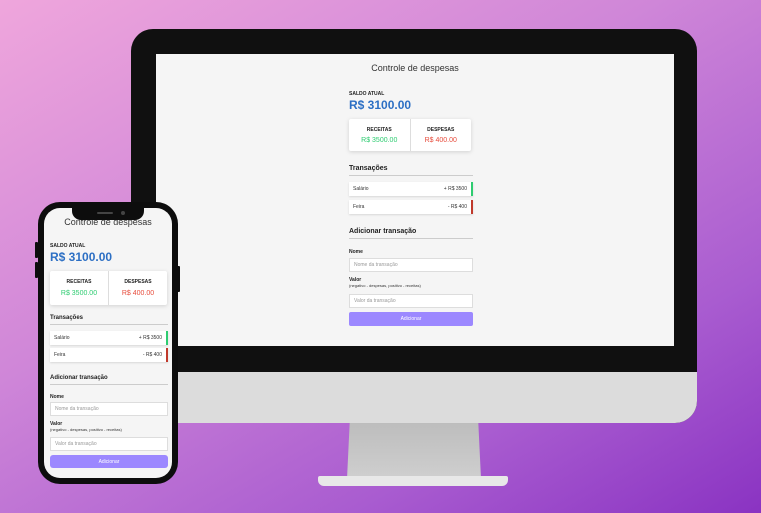 This screenshot has width=761, height=513. Describe the element at coordinates (123, 213) in the screenshot. I see `phone-camera` at that location.